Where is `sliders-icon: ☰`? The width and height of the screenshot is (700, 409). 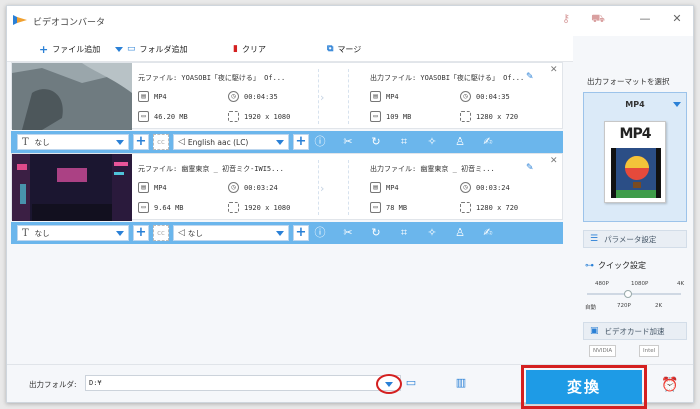 sliders-icon: ☰ is located at coordinates (594, 239).